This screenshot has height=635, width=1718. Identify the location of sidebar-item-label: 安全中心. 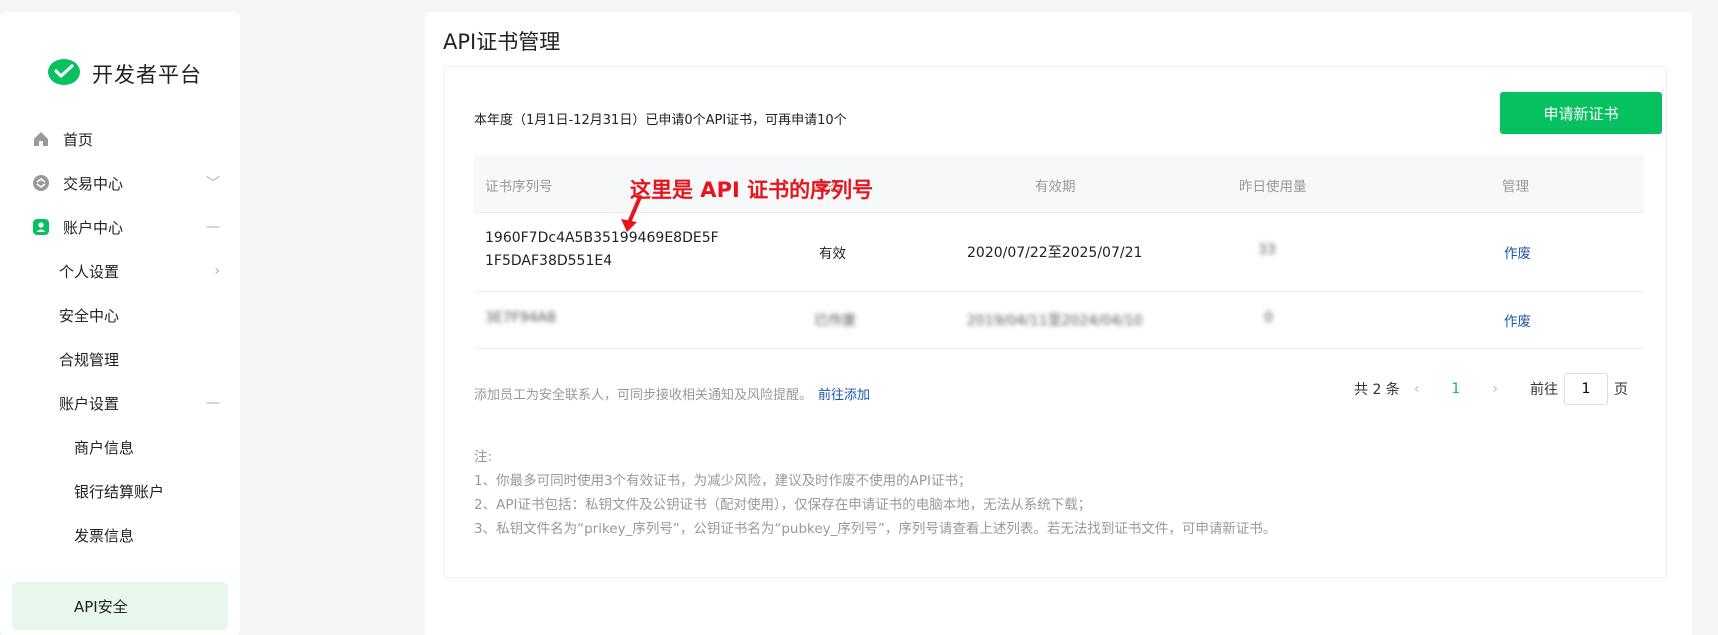
(89, 315).